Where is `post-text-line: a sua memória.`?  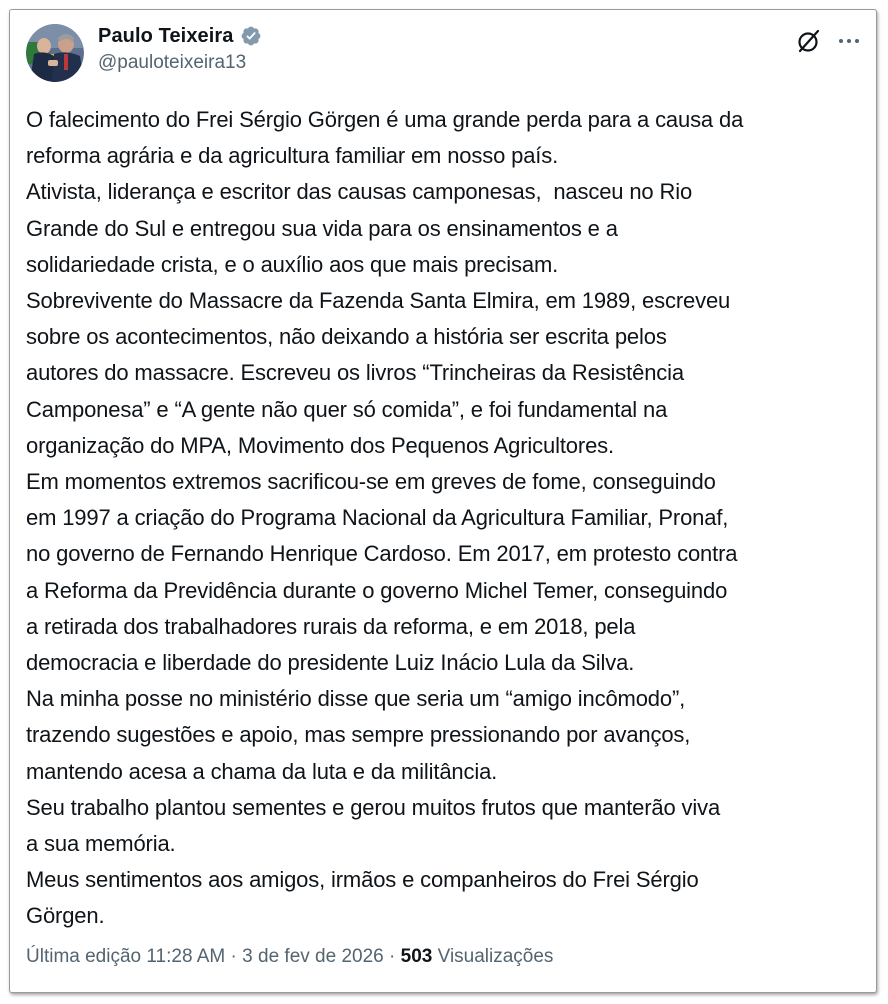
post-text-line: a sua memória. is located at coordinates (101, 844).